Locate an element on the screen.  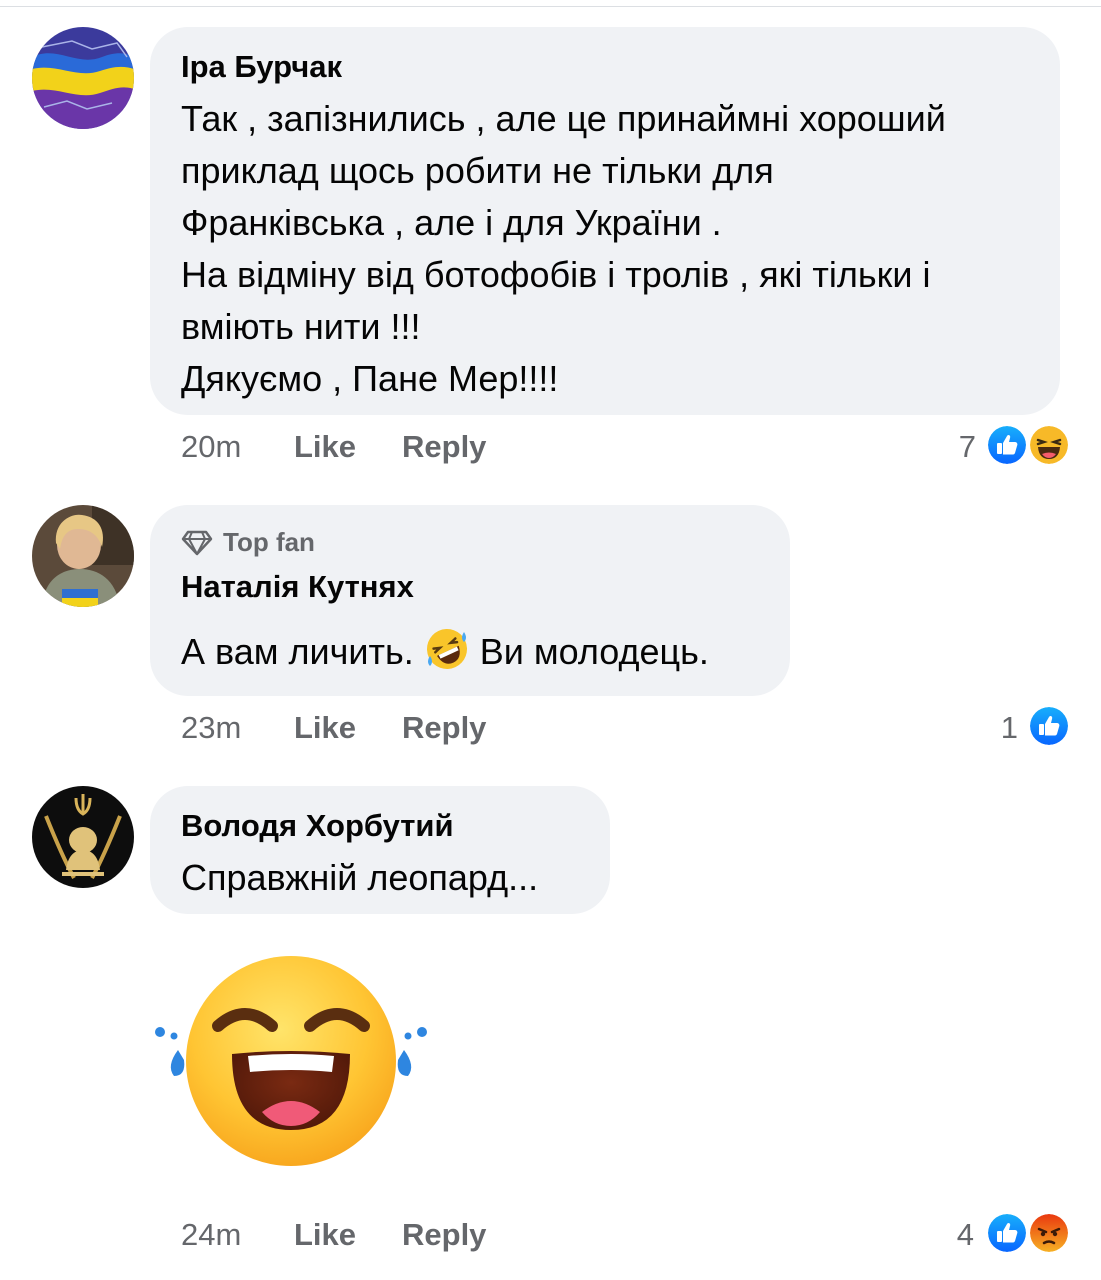
comment-author: Наталія Кутнях is located at coordinates (297, 587).